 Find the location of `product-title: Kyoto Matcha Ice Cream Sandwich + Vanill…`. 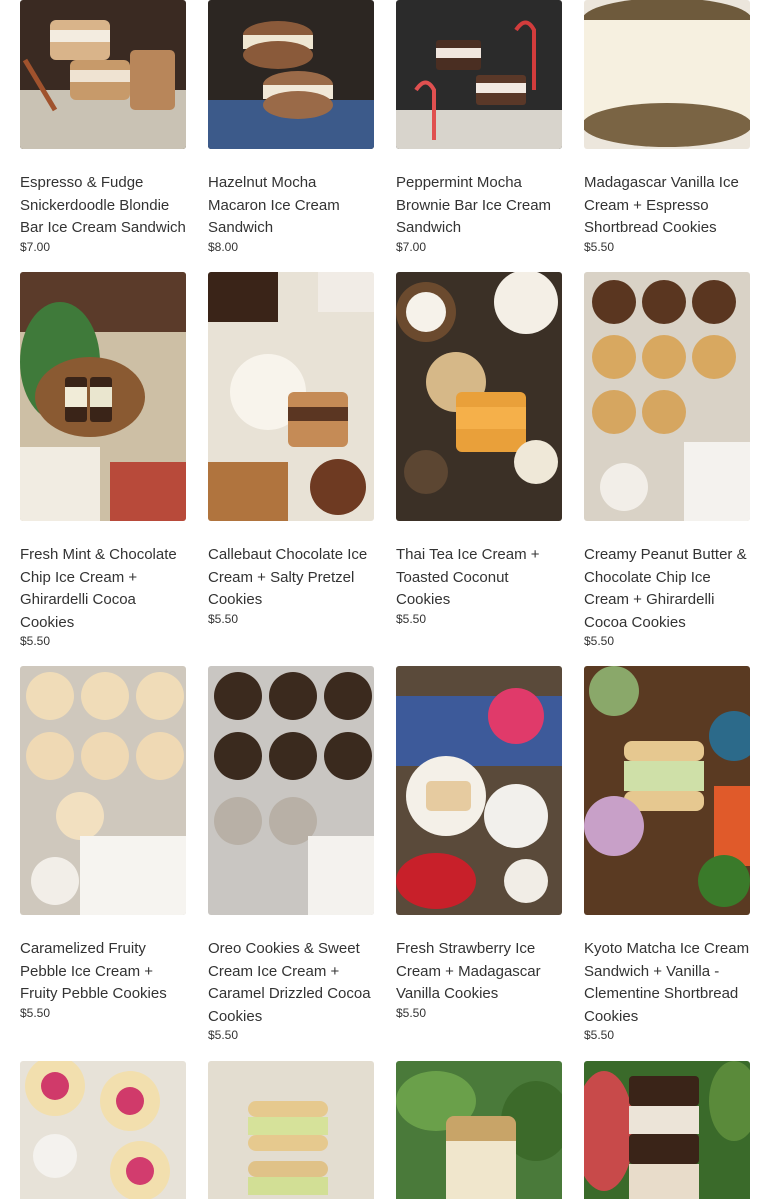

product-title: Kyoto Matcha Ice Cream Sandwich + Vanill… is located at coordinates (667, 983).